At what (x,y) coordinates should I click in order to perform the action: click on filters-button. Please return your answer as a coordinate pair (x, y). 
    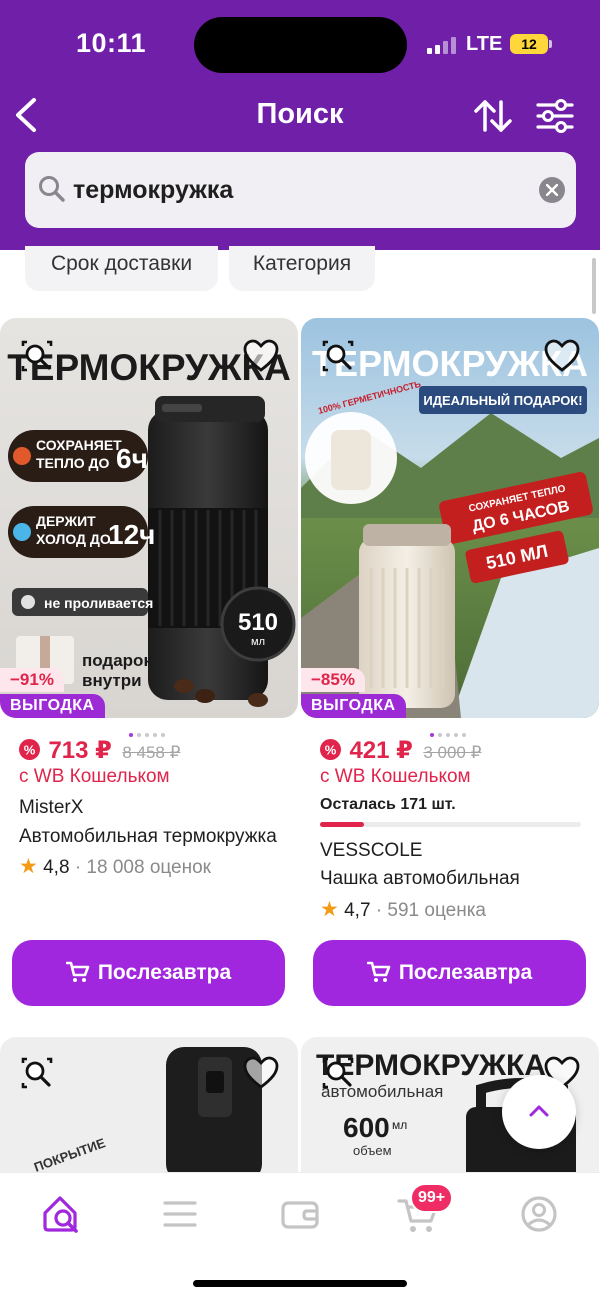
    Looking at the image, I should click on (555, 116).